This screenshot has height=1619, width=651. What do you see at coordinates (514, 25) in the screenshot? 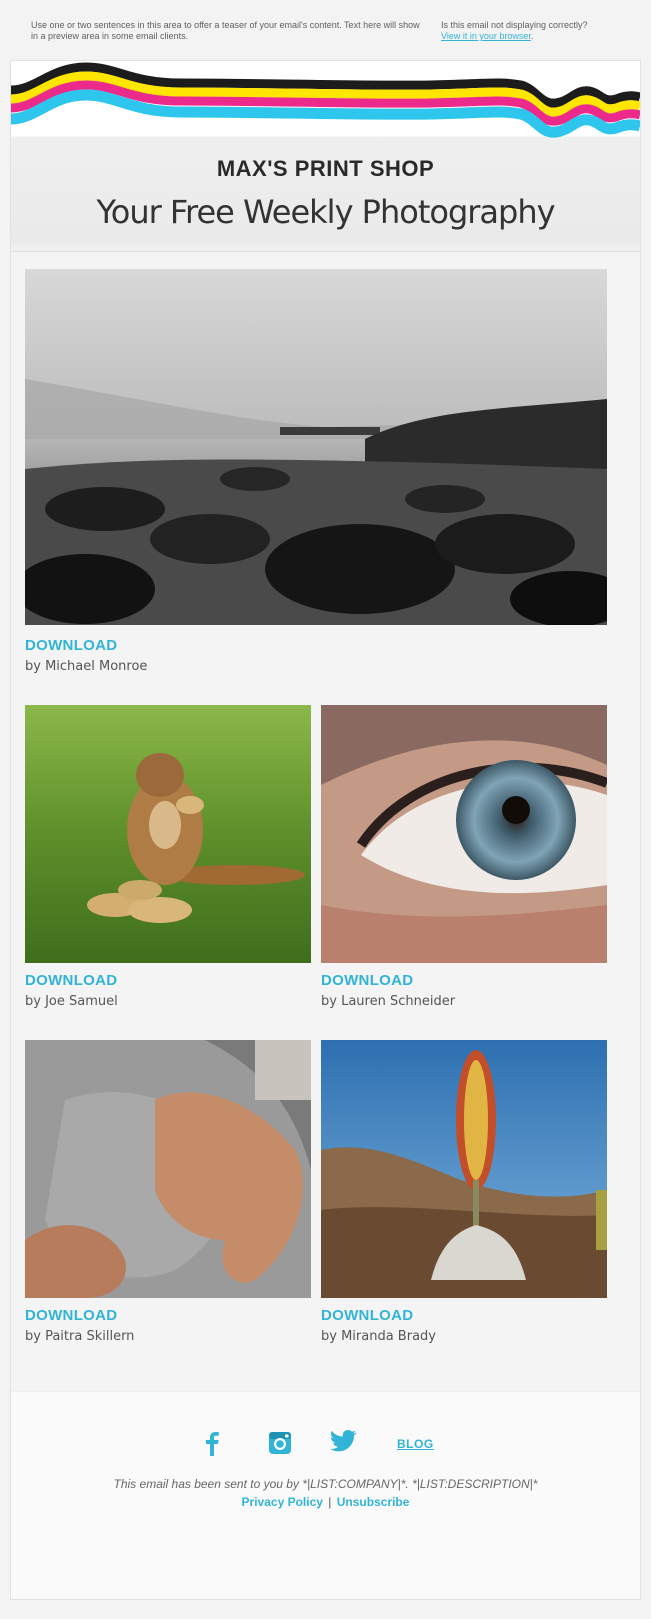
I see `browser-prompt: Is this email not displaying correctly?` at bounding box center [514, 25].